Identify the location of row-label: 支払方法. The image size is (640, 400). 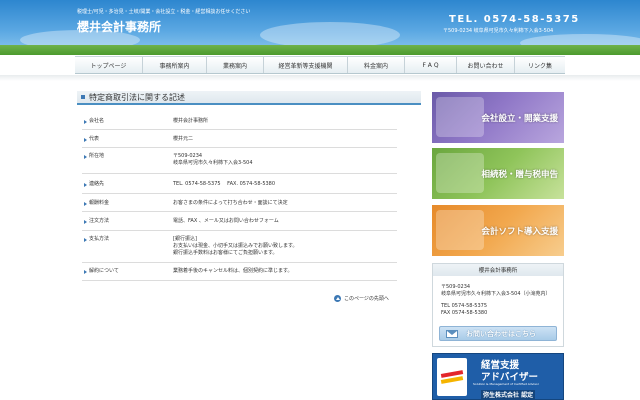
(99, 239).